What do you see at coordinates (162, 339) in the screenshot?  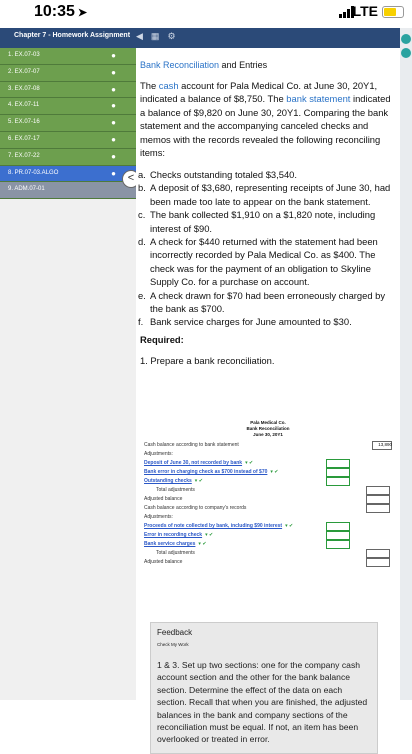 I see `required-heading: Required:` at bounding box center [162, 339].